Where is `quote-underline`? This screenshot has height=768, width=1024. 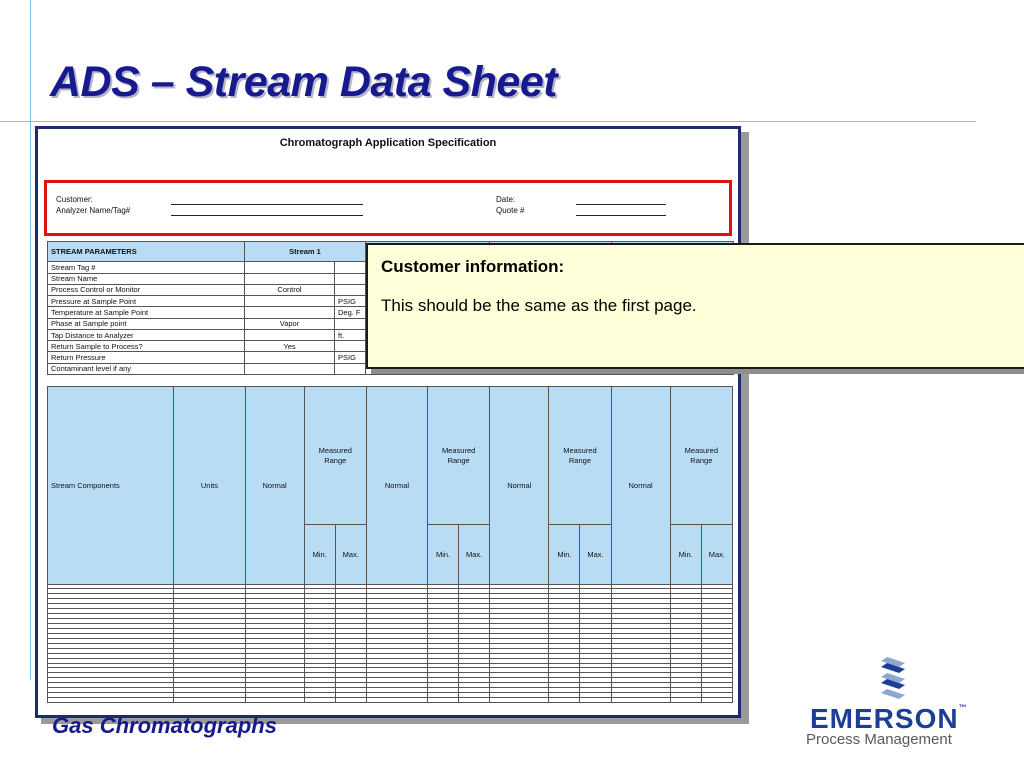
quote-underline is located at coordinates (621, 215).